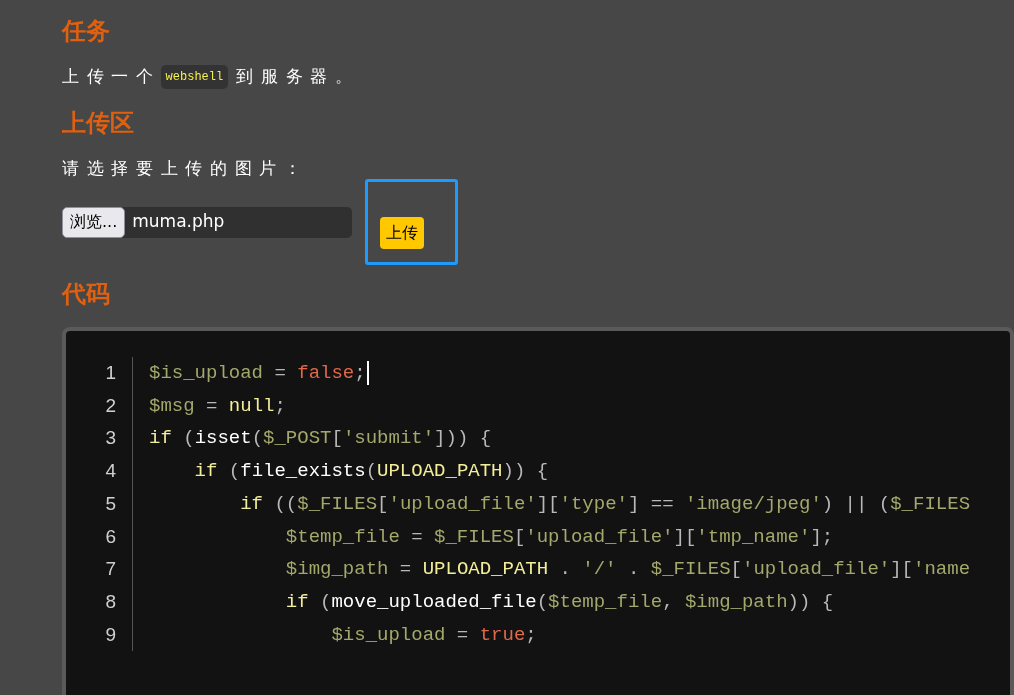 This screenshot has width=1014, height=695. What do you see at coordinates (86, 294) in the screenshot?
I see `section-heading: 代码` at bounding box center [86, 294].